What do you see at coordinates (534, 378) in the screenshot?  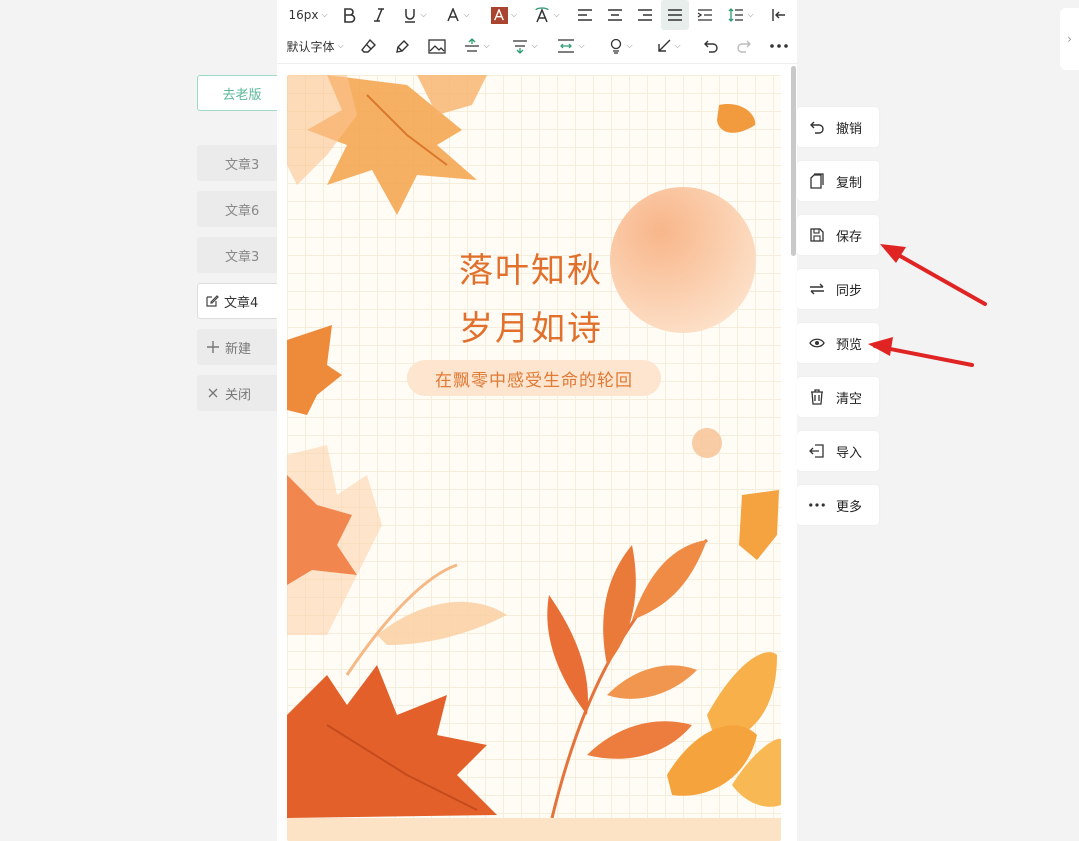 I see `poster-subtitle: 在飘零中感受生命的轮回` at bounding box center [534, 378].